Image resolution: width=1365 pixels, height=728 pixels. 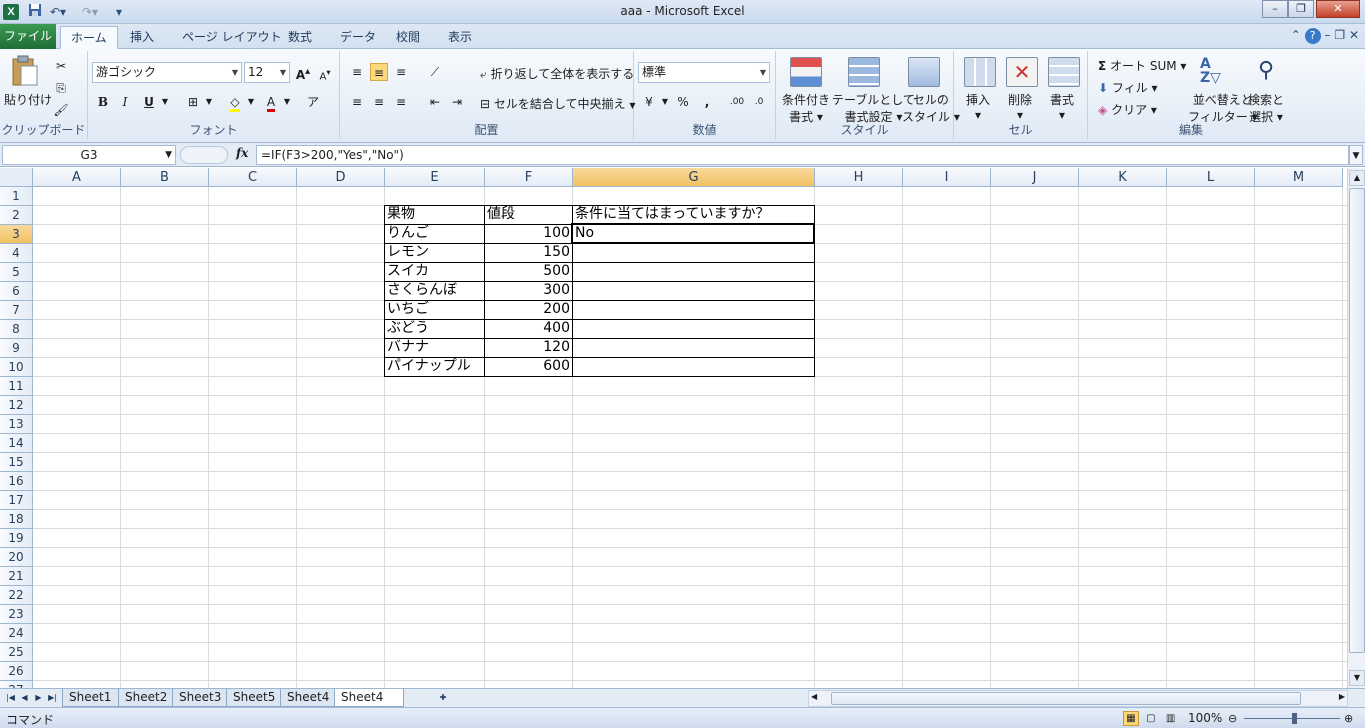 I want to click on row-header-22: 22, so click(x=16, y=595).